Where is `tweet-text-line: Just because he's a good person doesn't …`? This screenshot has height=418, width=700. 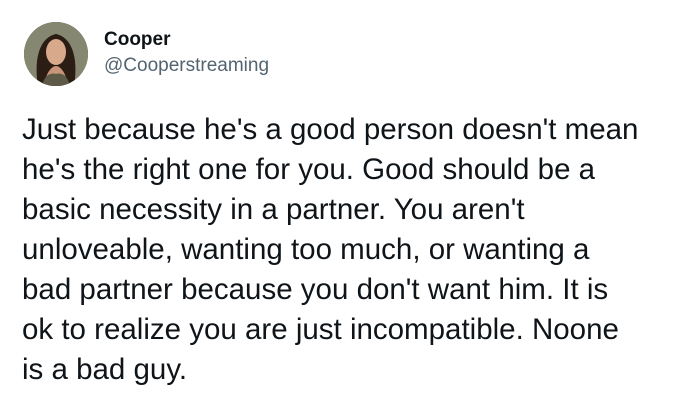
tweet-text-line: Just because he's a good person doesn't … is located at coordinates (330, 129).